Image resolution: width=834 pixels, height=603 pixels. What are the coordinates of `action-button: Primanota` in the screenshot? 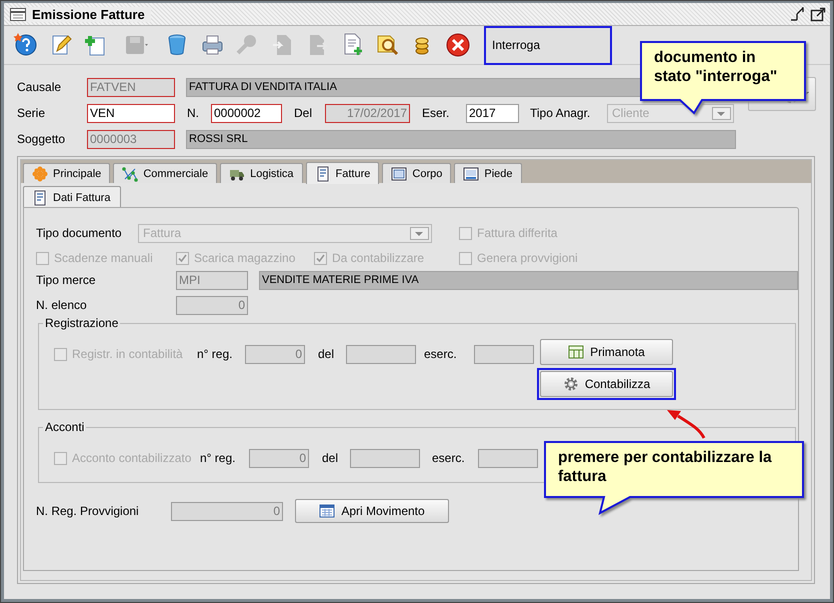 It's located at (606, 352).